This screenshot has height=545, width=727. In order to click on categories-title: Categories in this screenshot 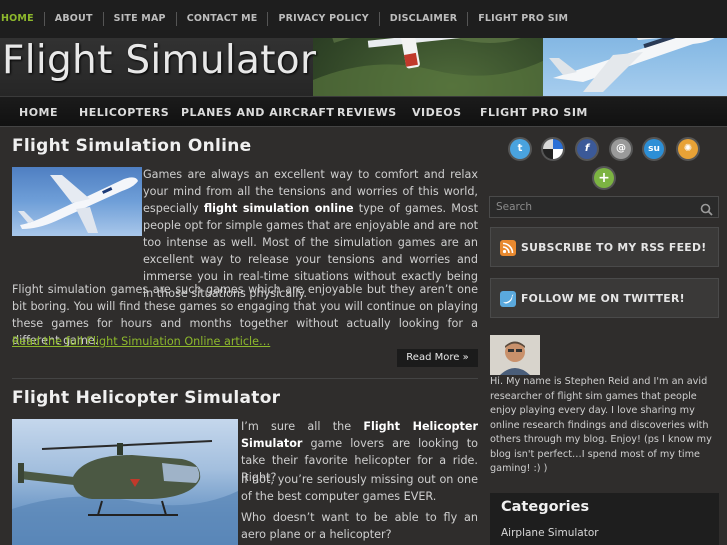, I will do `click(545, 507)`.